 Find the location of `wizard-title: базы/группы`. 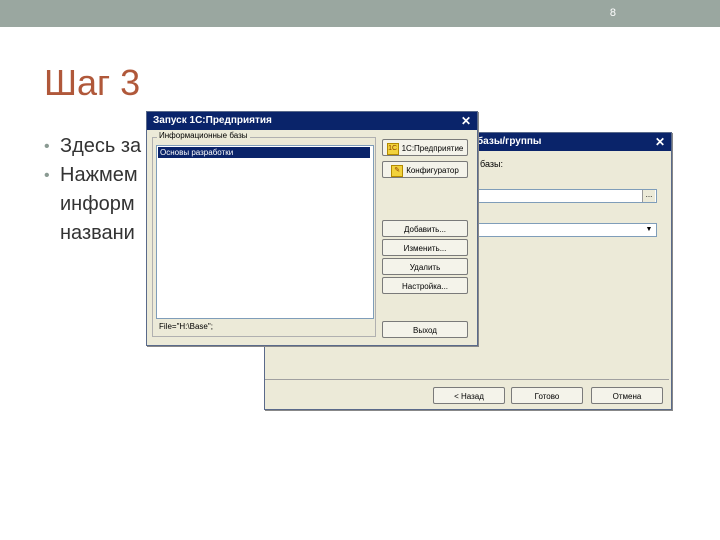

wizard-title: базы/группы is located at coordinates (509, 141).